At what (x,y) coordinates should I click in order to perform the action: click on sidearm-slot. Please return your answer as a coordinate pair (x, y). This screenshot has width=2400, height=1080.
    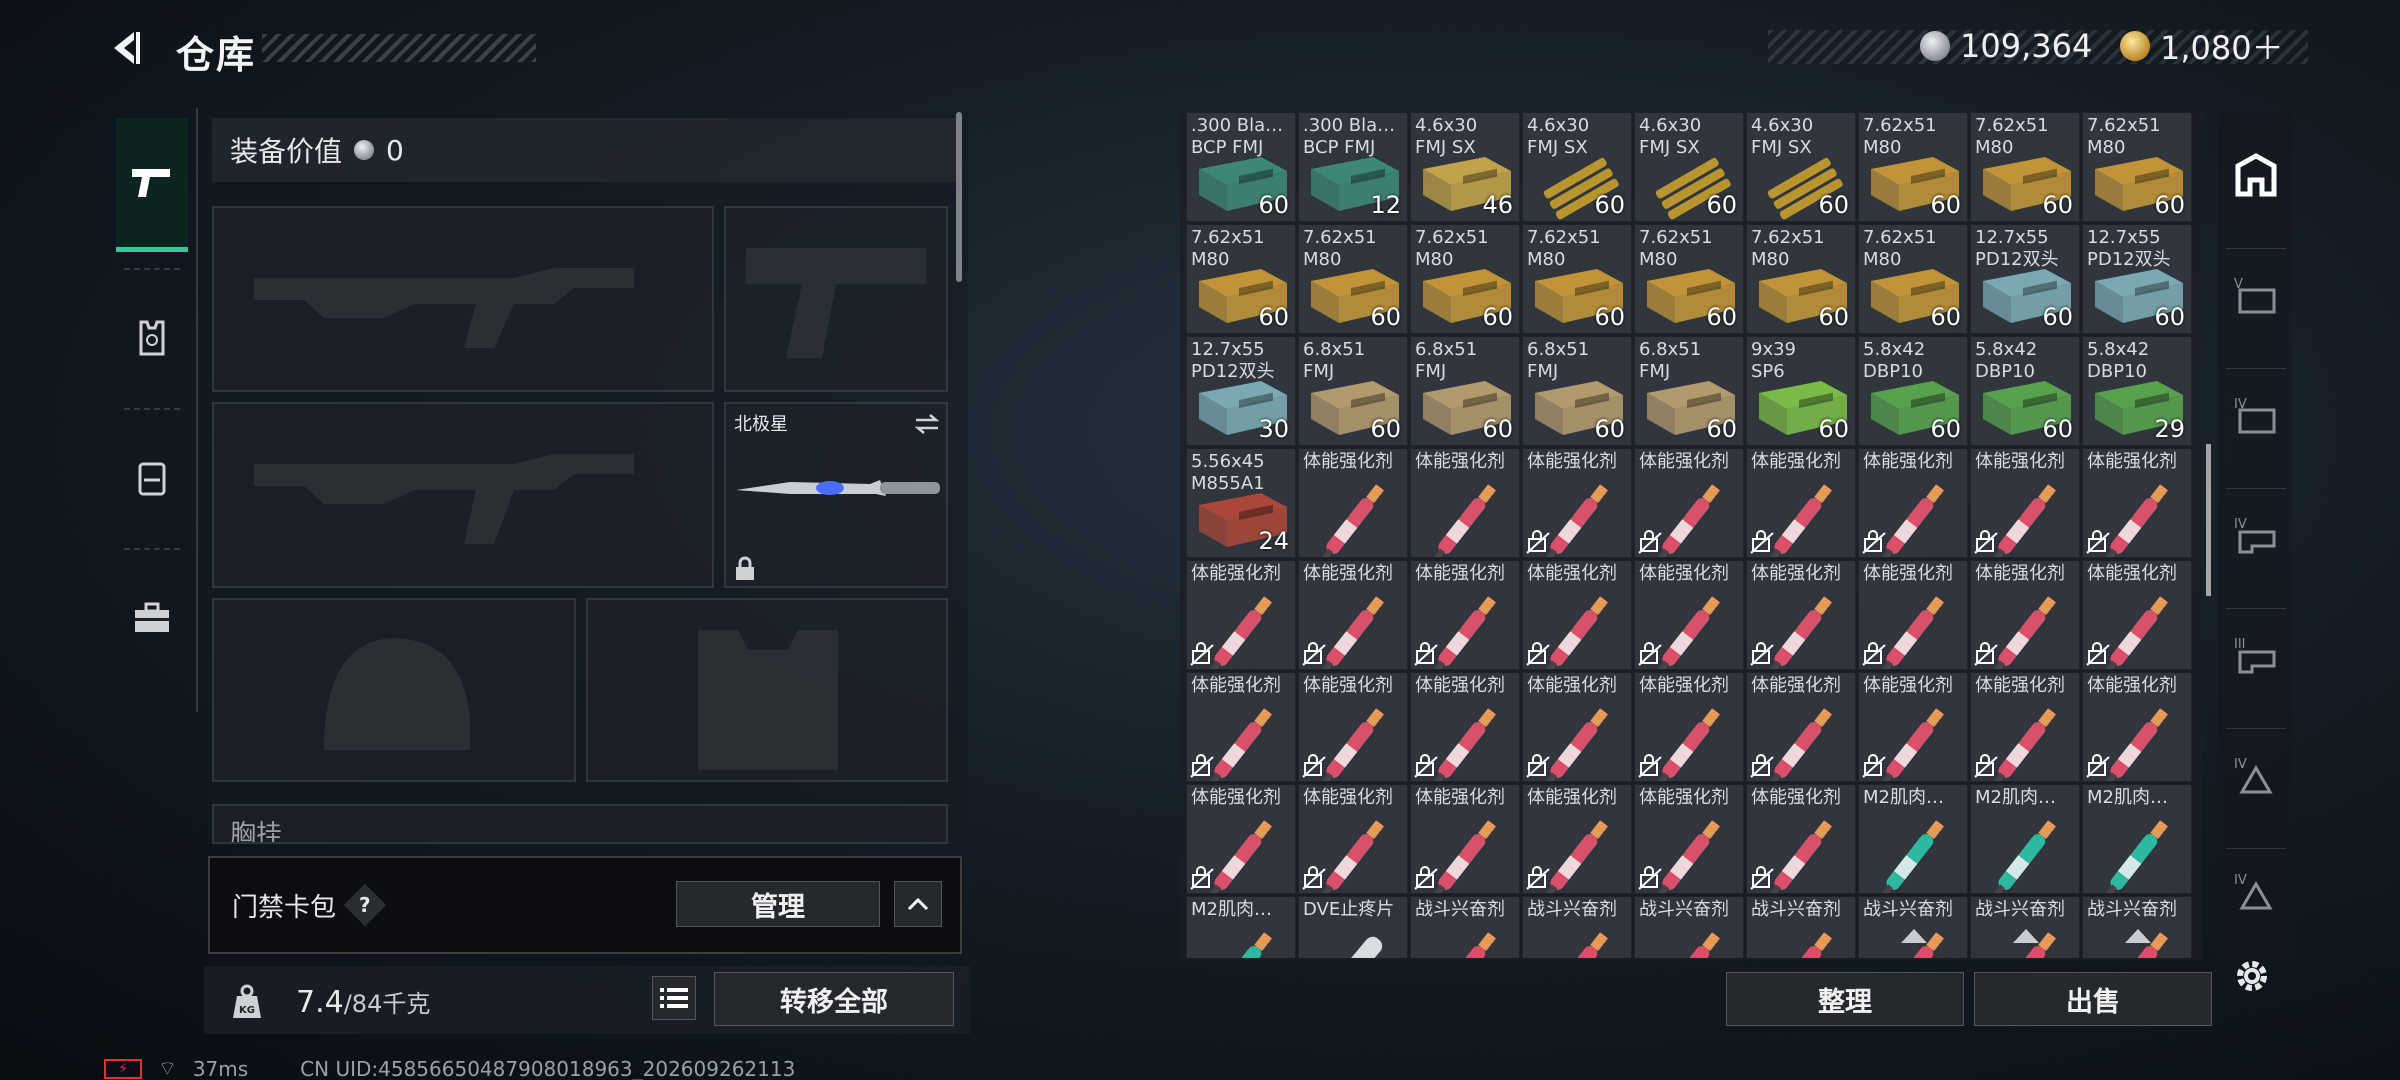
    Looking at the image, I should click on (836, 299).